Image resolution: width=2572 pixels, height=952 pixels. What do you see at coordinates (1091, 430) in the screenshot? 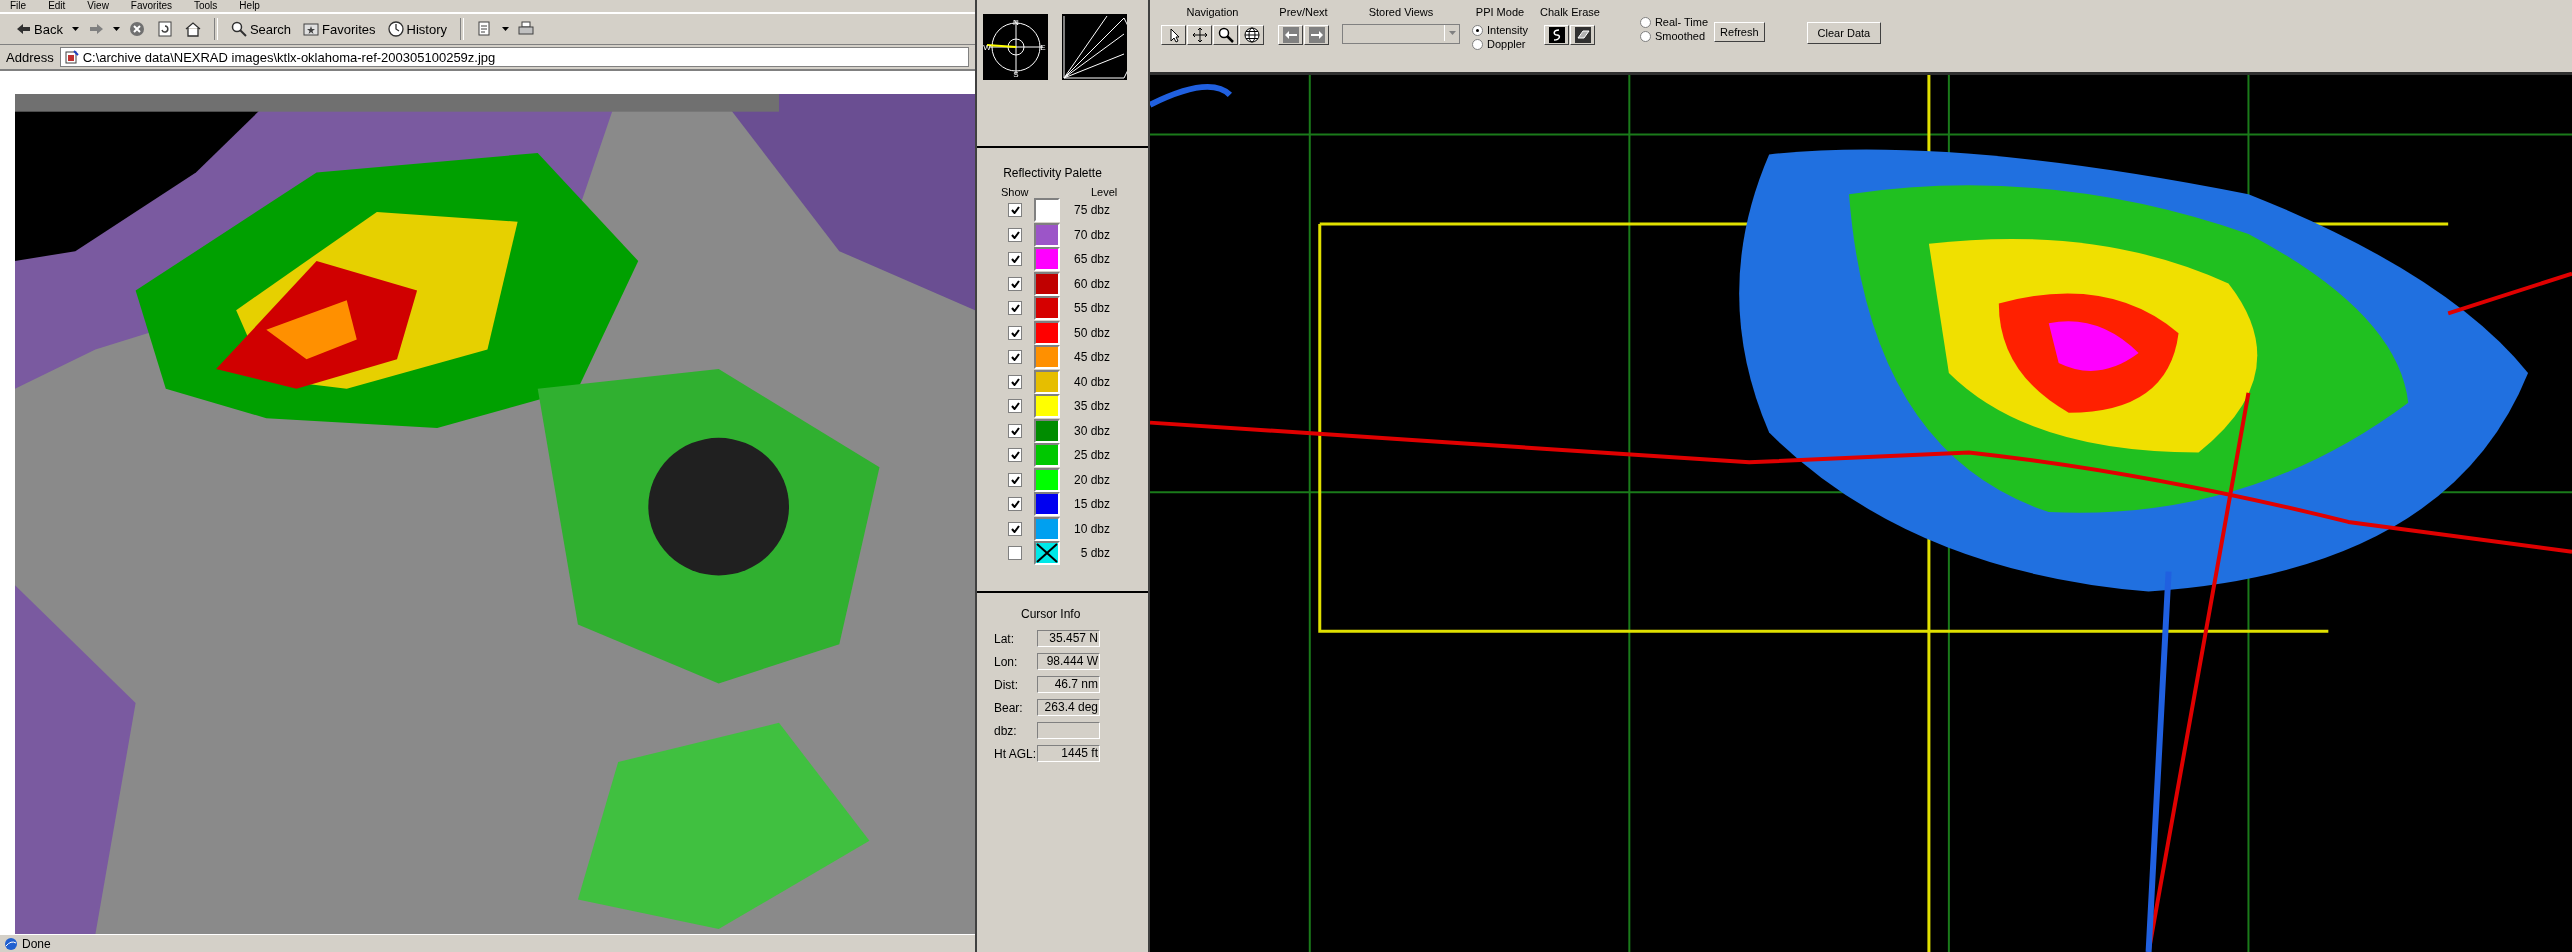
I see `level-label: 30 dbz` at bounding box center [1091, 430].